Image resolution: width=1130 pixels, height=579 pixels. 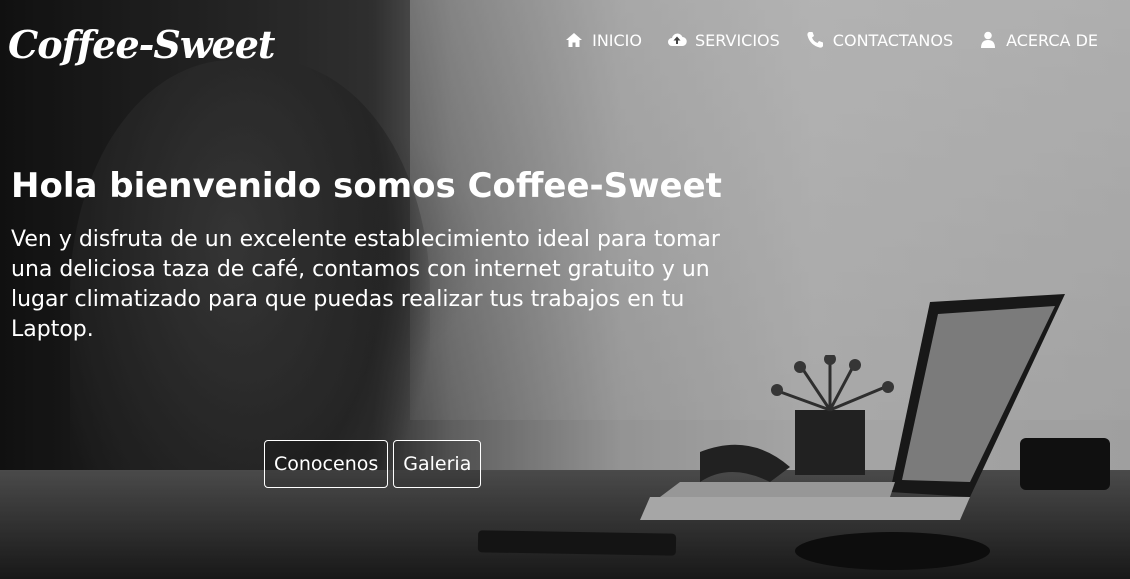 I want to click on hero-headline: Hola bienvenido somos Coffee-Sweet, so click(x=366, y=186).